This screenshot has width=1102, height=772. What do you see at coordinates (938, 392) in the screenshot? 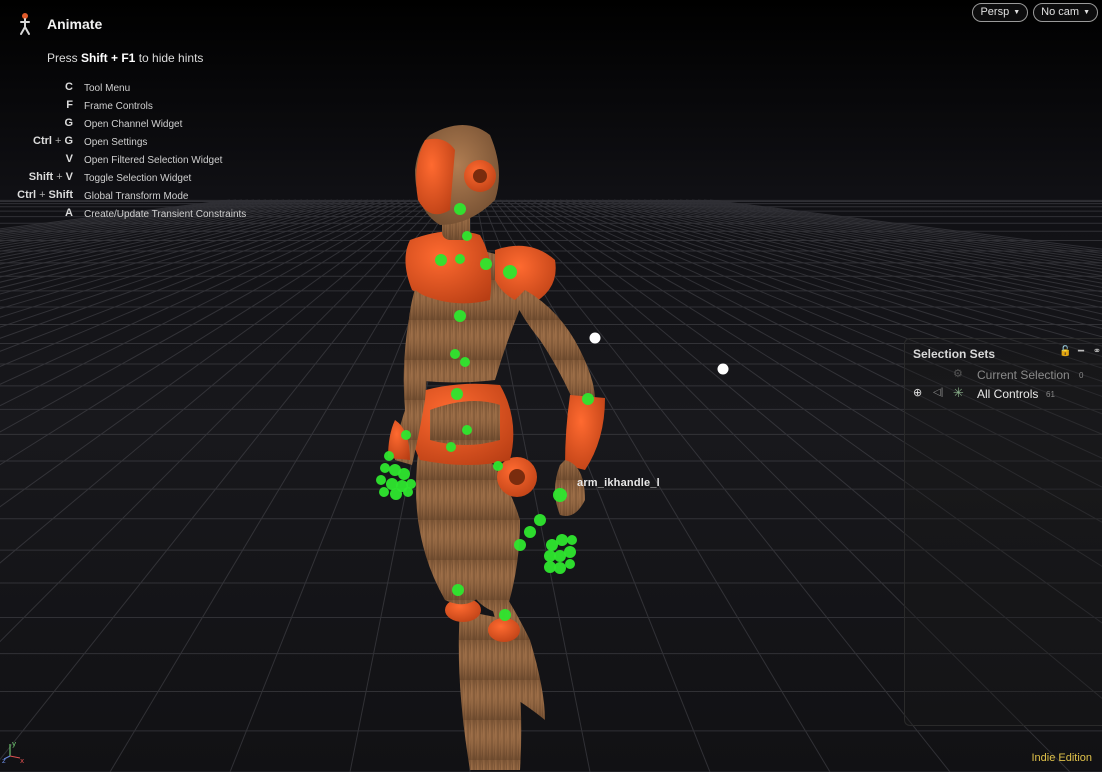
I see `visibility-icon: ◁|` at bounding box center [938, 392].